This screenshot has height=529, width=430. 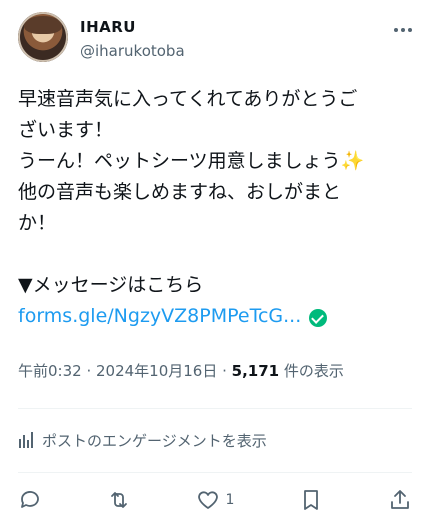 I want to click on tweet-line-1: 早速音声気に入ってくれてありがとうご, so click(x=188, y=99).